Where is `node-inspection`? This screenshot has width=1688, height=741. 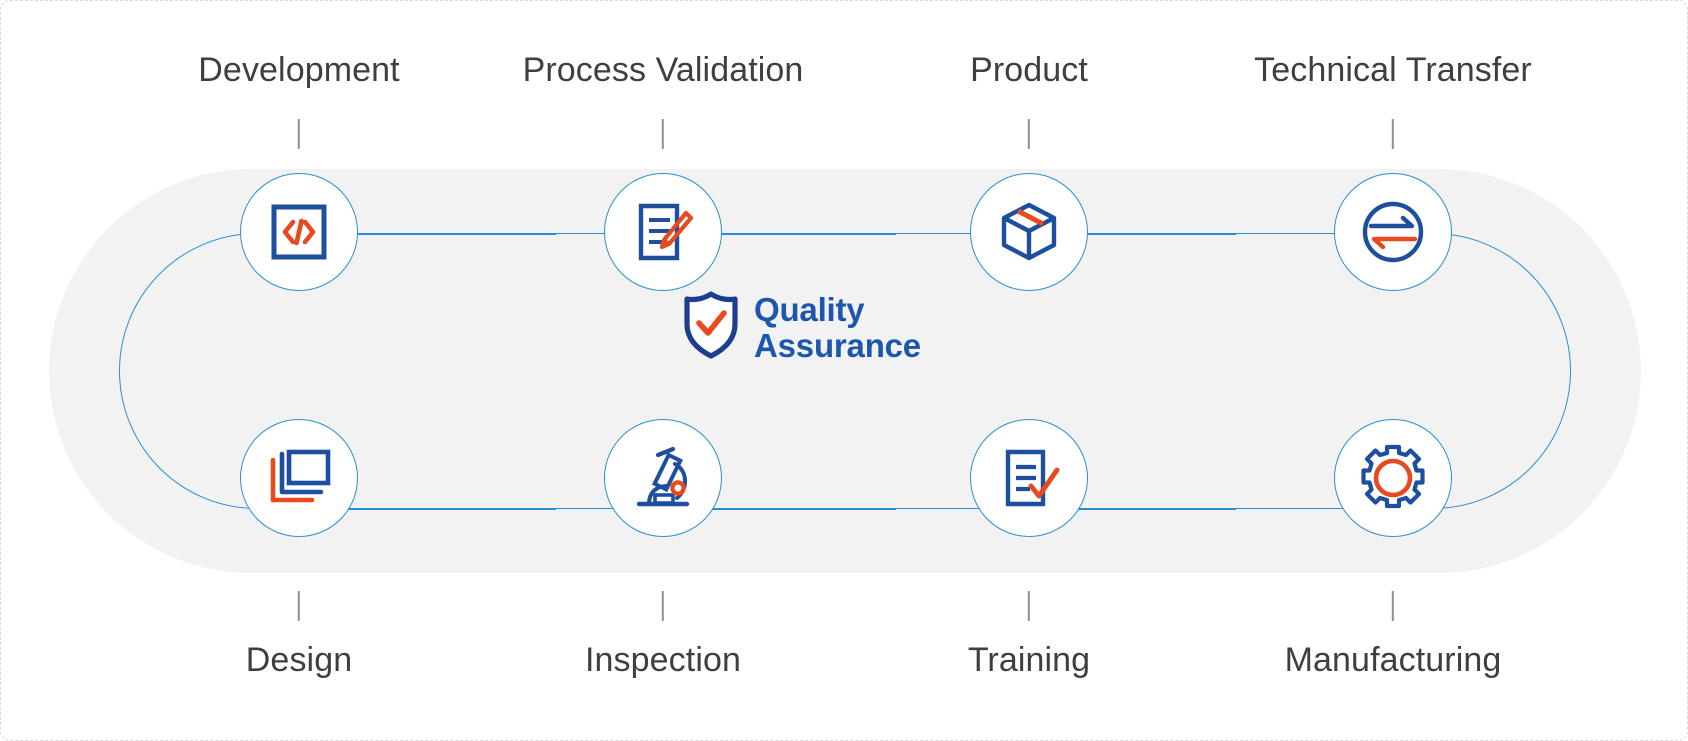 node-inspection is located at coordinates (663, 478).